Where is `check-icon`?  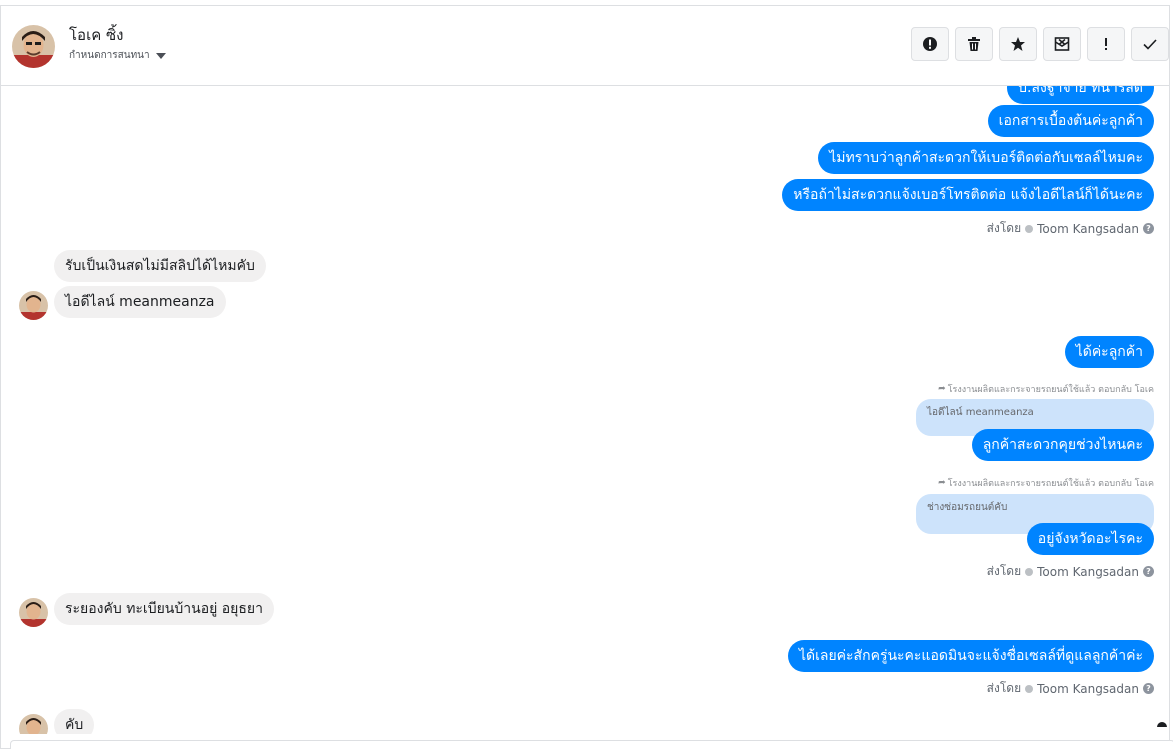
check-icon is located at coordinates (1150, 44).